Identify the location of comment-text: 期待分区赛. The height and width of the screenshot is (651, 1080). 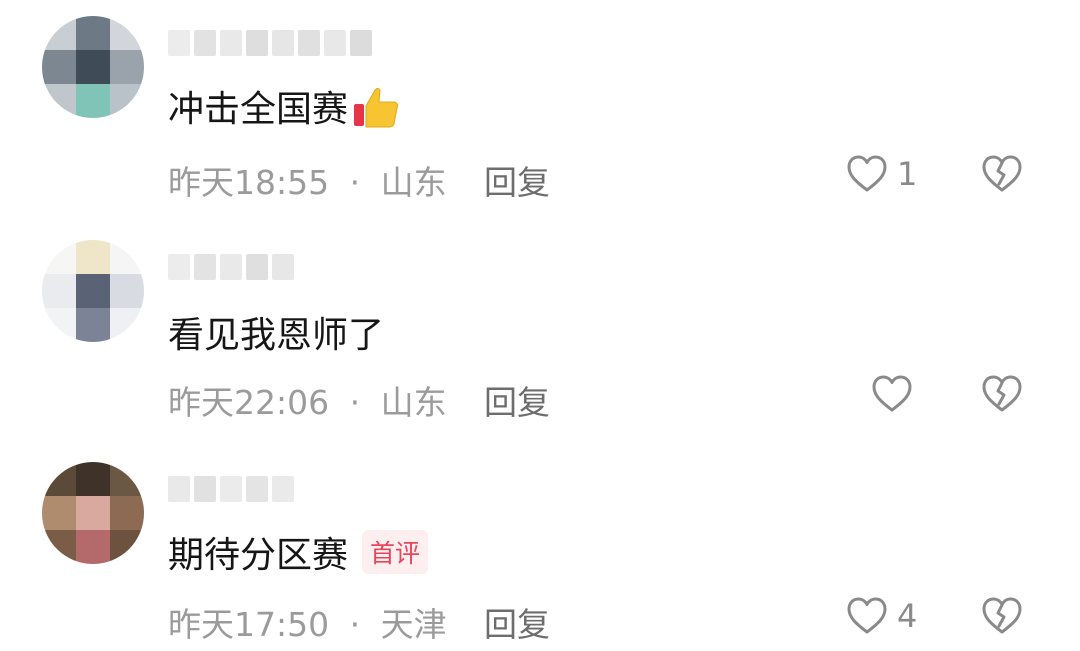
(258, 555).